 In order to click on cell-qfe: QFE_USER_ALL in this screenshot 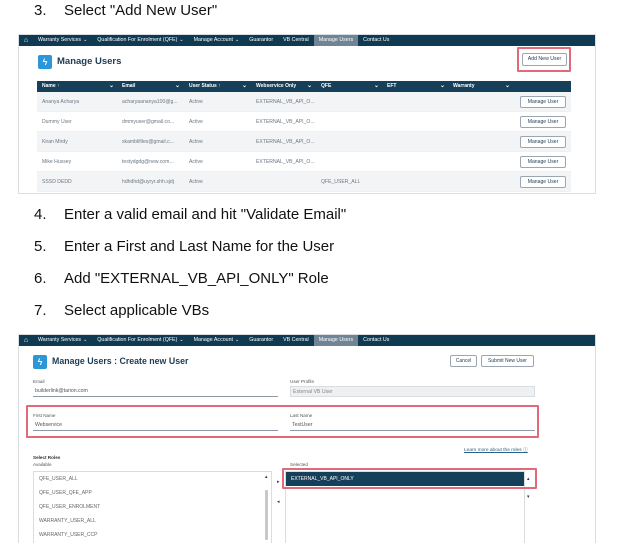, I will do `click(341, 182)`.